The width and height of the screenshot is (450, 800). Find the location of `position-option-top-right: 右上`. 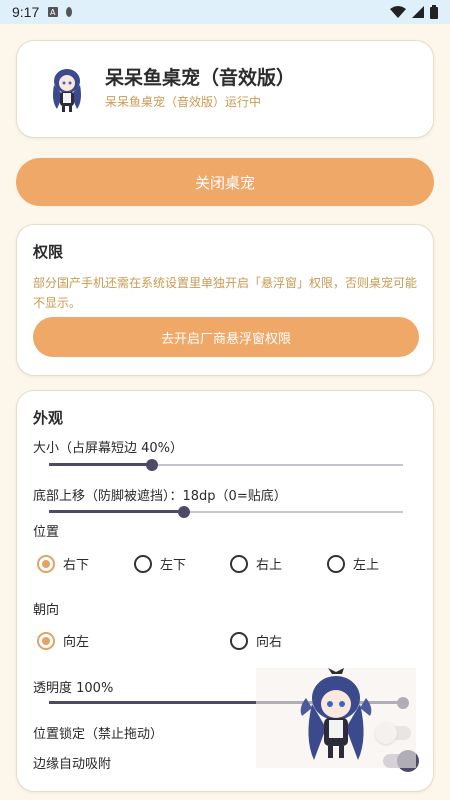

position-option-top-right: 右上 is located at coordinates (256, 563).